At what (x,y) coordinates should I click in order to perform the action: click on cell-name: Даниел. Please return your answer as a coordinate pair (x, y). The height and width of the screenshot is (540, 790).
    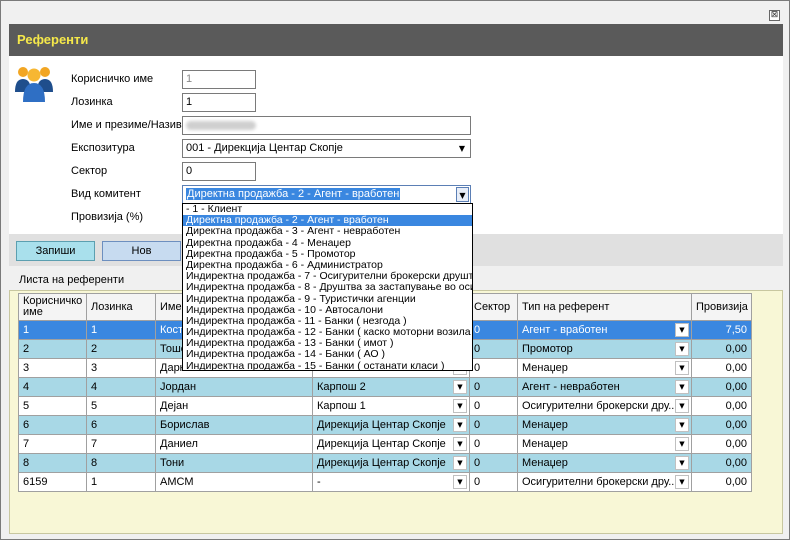
    Looking at the image, I should click on (234, 444).